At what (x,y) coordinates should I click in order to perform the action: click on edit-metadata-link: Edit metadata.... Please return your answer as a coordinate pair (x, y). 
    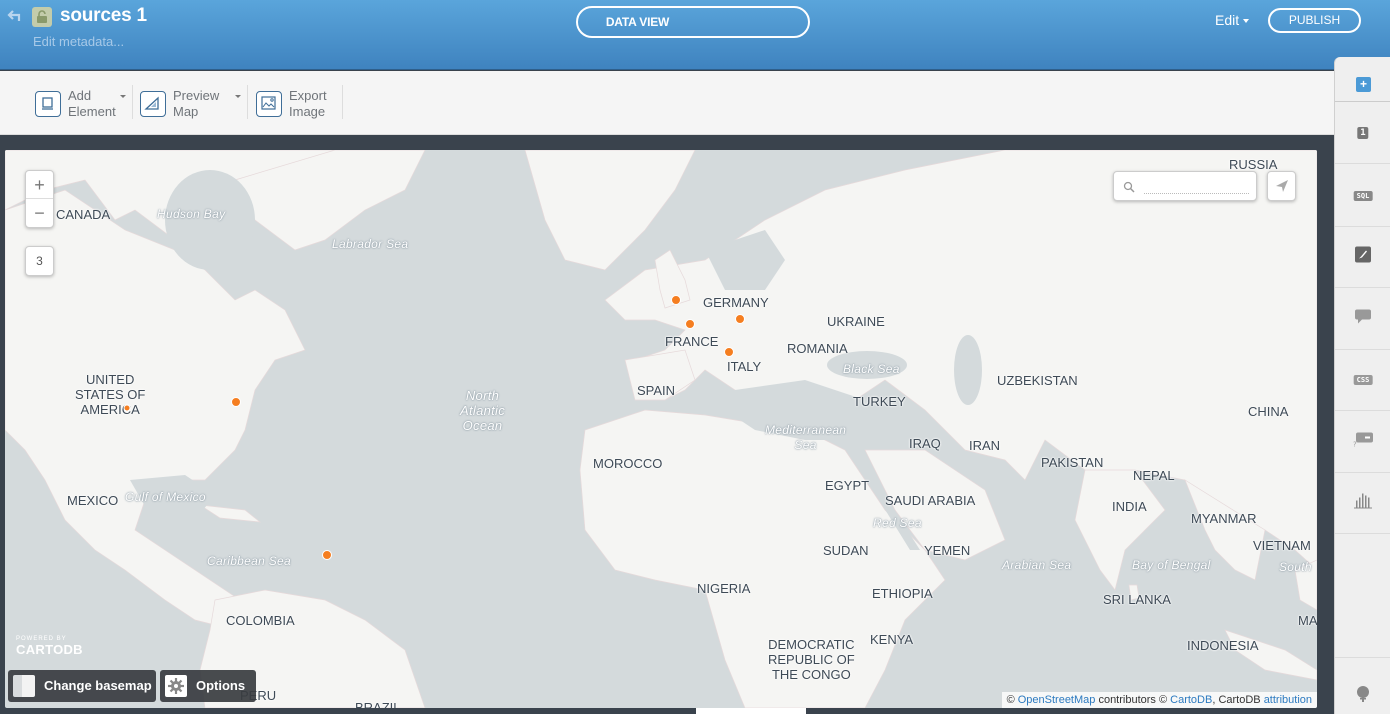
    Looking at the image, I should click on (78, 41).